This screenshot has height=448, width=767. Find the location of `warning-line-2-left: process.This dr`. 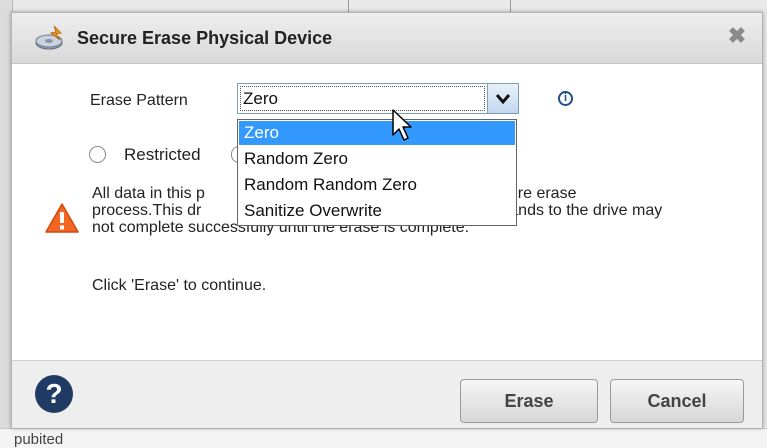

warning-line-2-left: process.This dr is located at coordinates (147, 210).